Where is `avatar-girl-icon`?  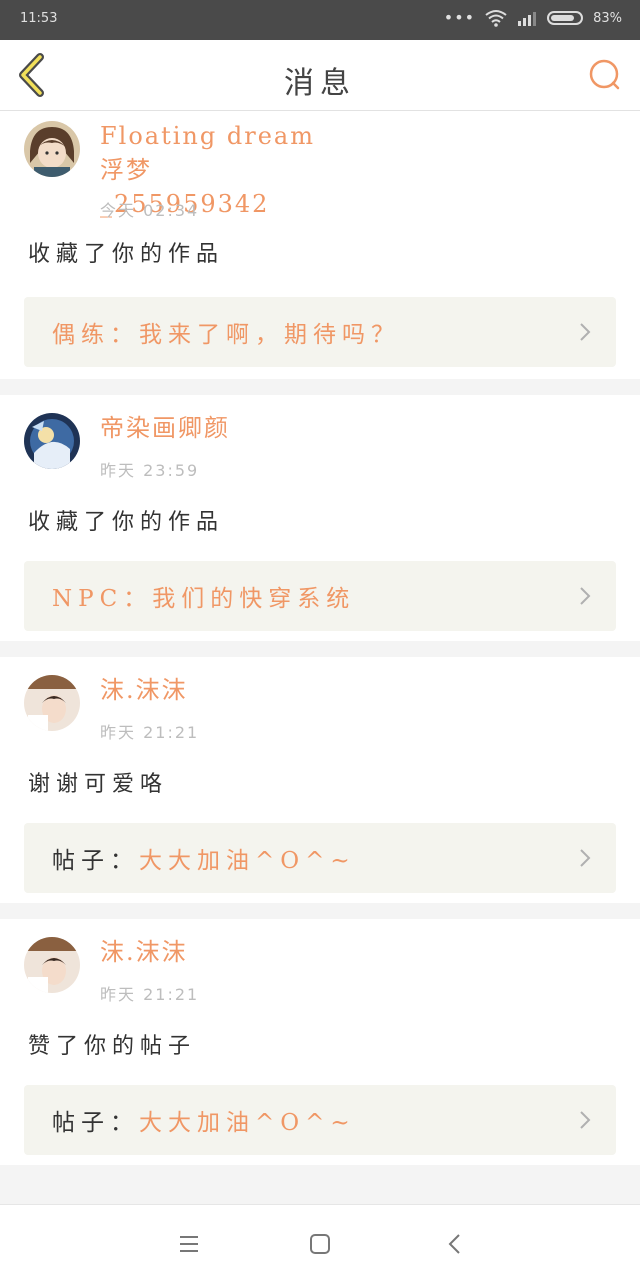 avatar-girl-icon is located at coordinates (52, 149).